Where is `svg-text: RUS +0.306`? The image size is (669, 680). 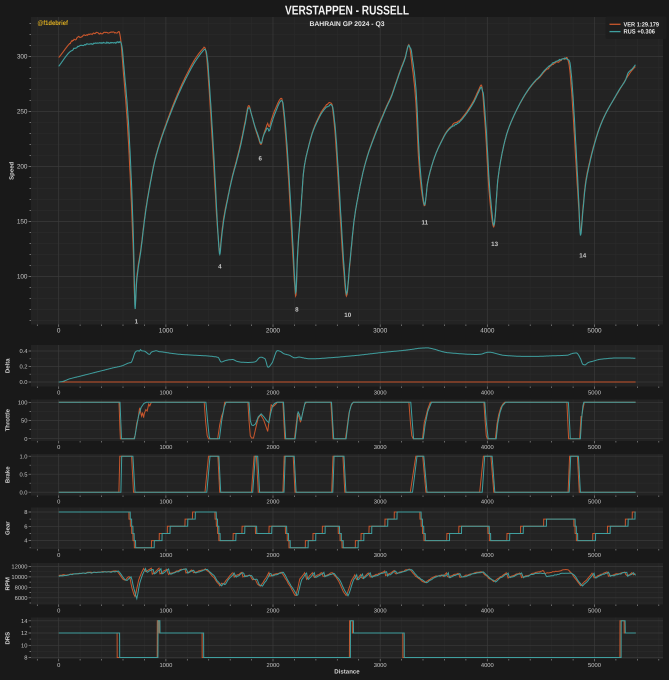 svg-text: RUS +0.306 is located at coordinates (640, 32).